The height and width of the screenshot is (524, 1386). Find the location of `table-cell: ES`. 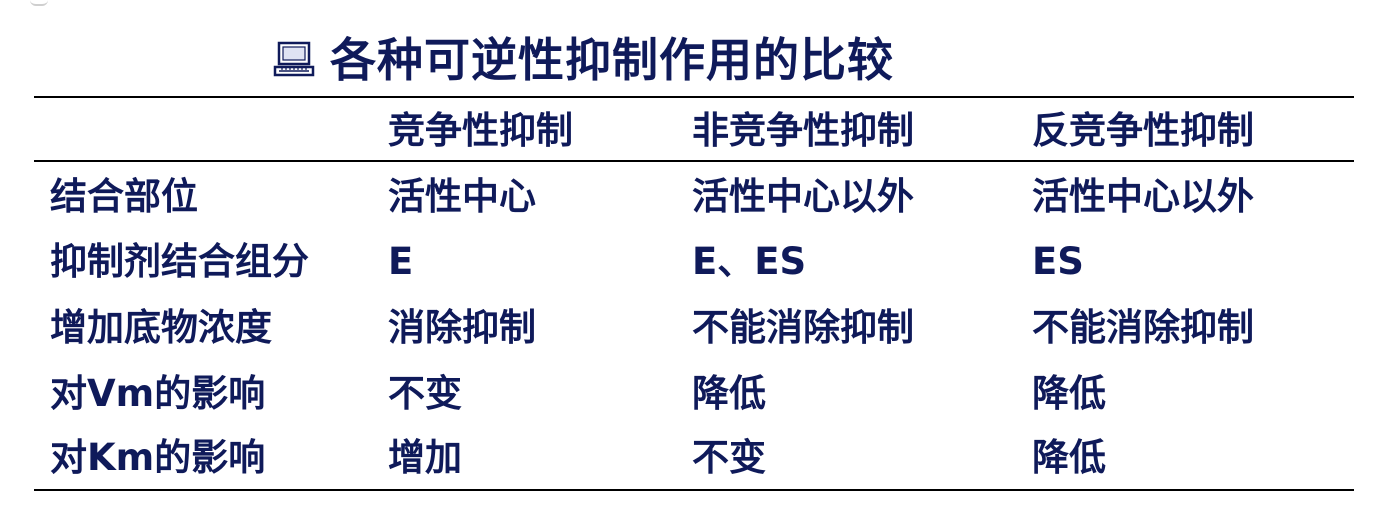

table-cell: ES is located at coordinates (1058, 261).